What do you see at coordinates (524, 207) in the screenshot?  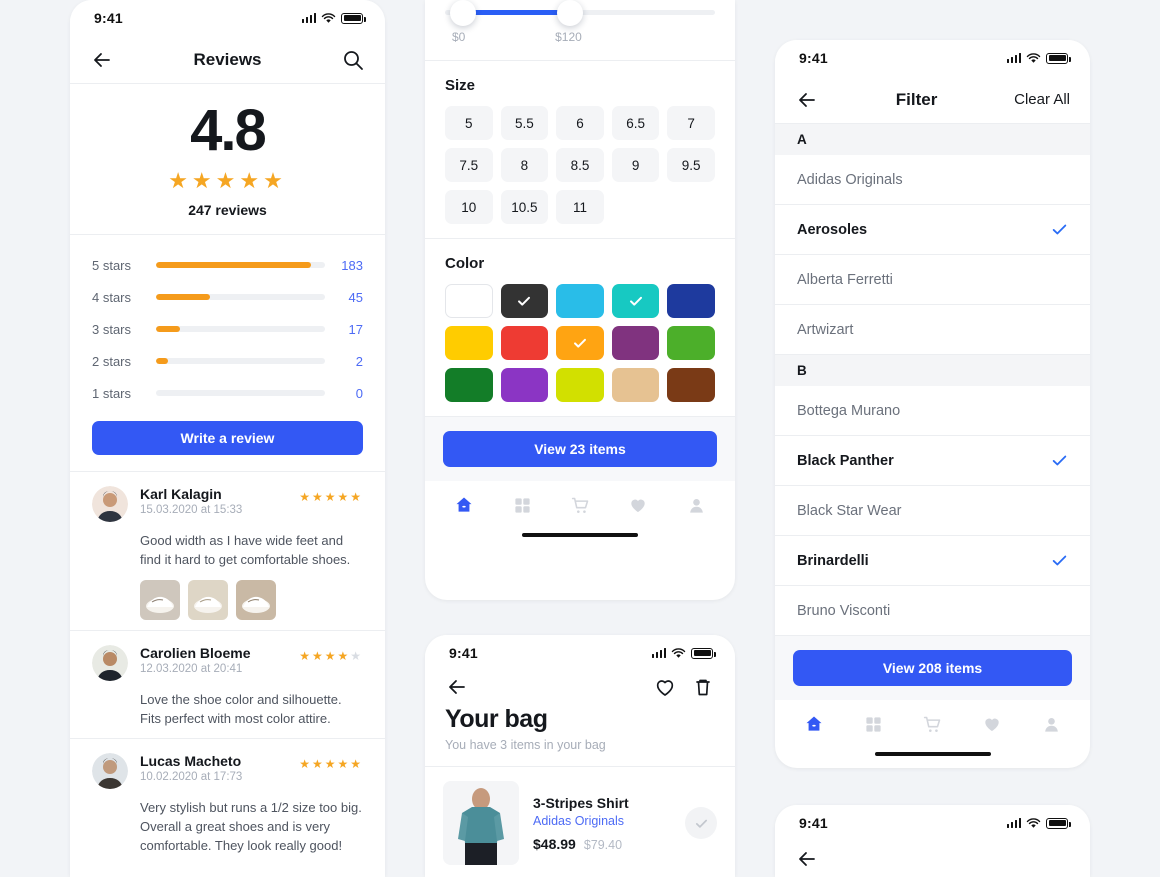 I see `size-option: 10.5` at bounding box center [524, 207].